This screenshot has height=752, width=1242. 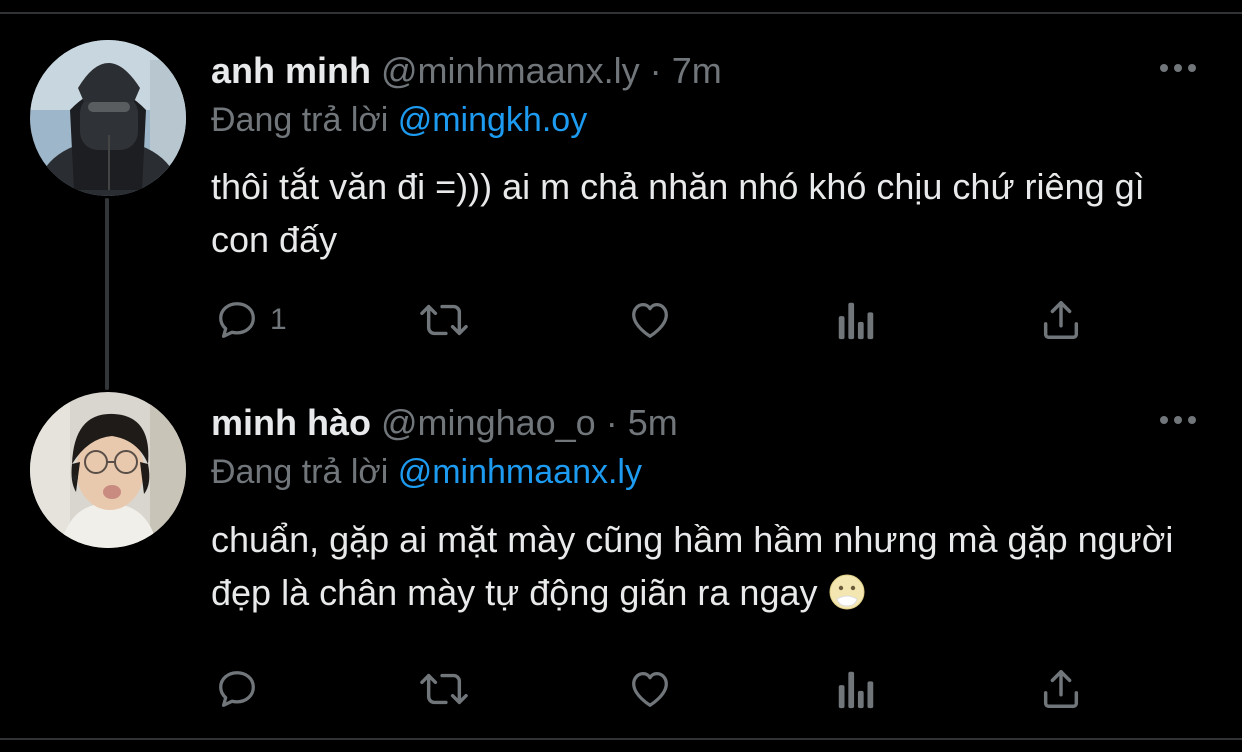 What do you see at coordinates (847, 598) in the screenshot?
I see `face-with-hand-over-mouth-emoji-icon` at bounding box center [847, 598].